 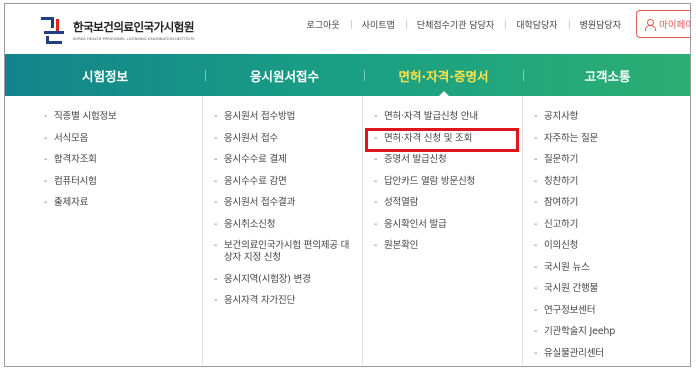 What do you see at coordinates (284, 203) in the screenshot?
I see `menu-item: 응시원서 접수결과` at bounding box center [284, 203].